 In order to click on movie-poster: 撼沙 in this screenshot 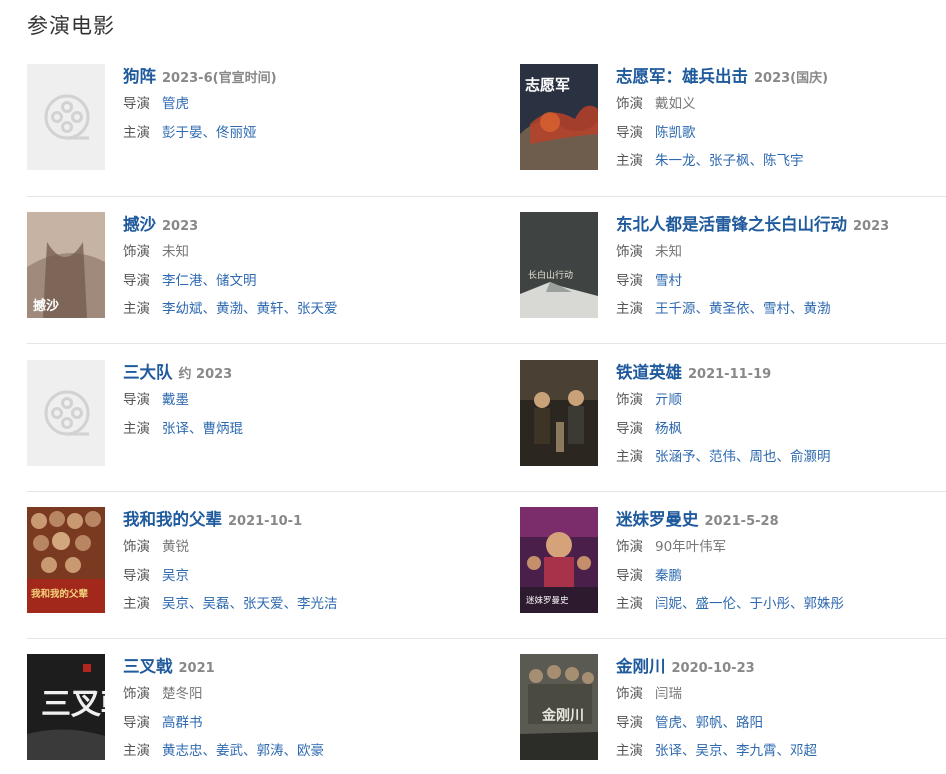, I will do `click(66, 265)`.